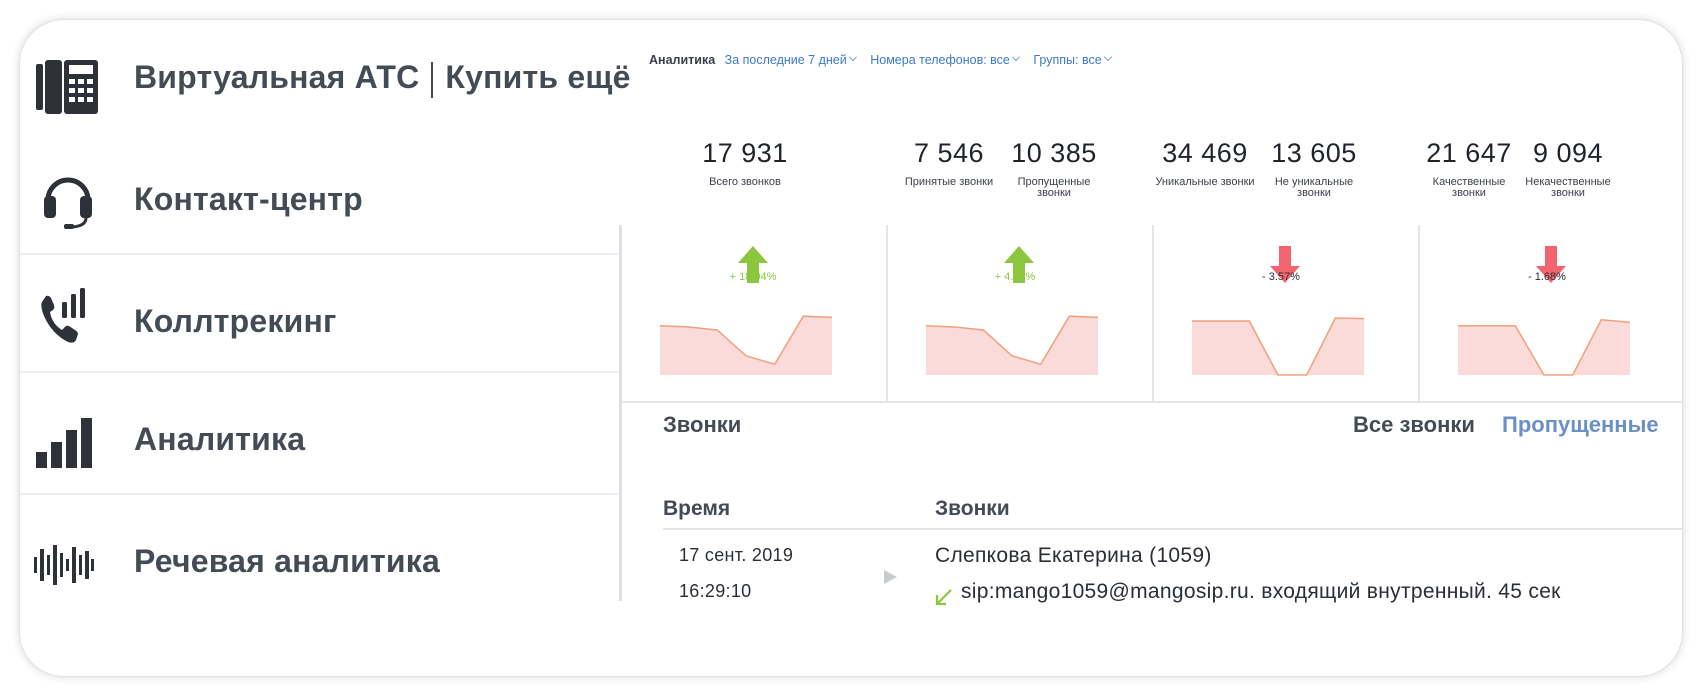  What do you see at coordinates (890, 577) in the screenshot?
I see `play-icon` at bounding box center [890, 577].